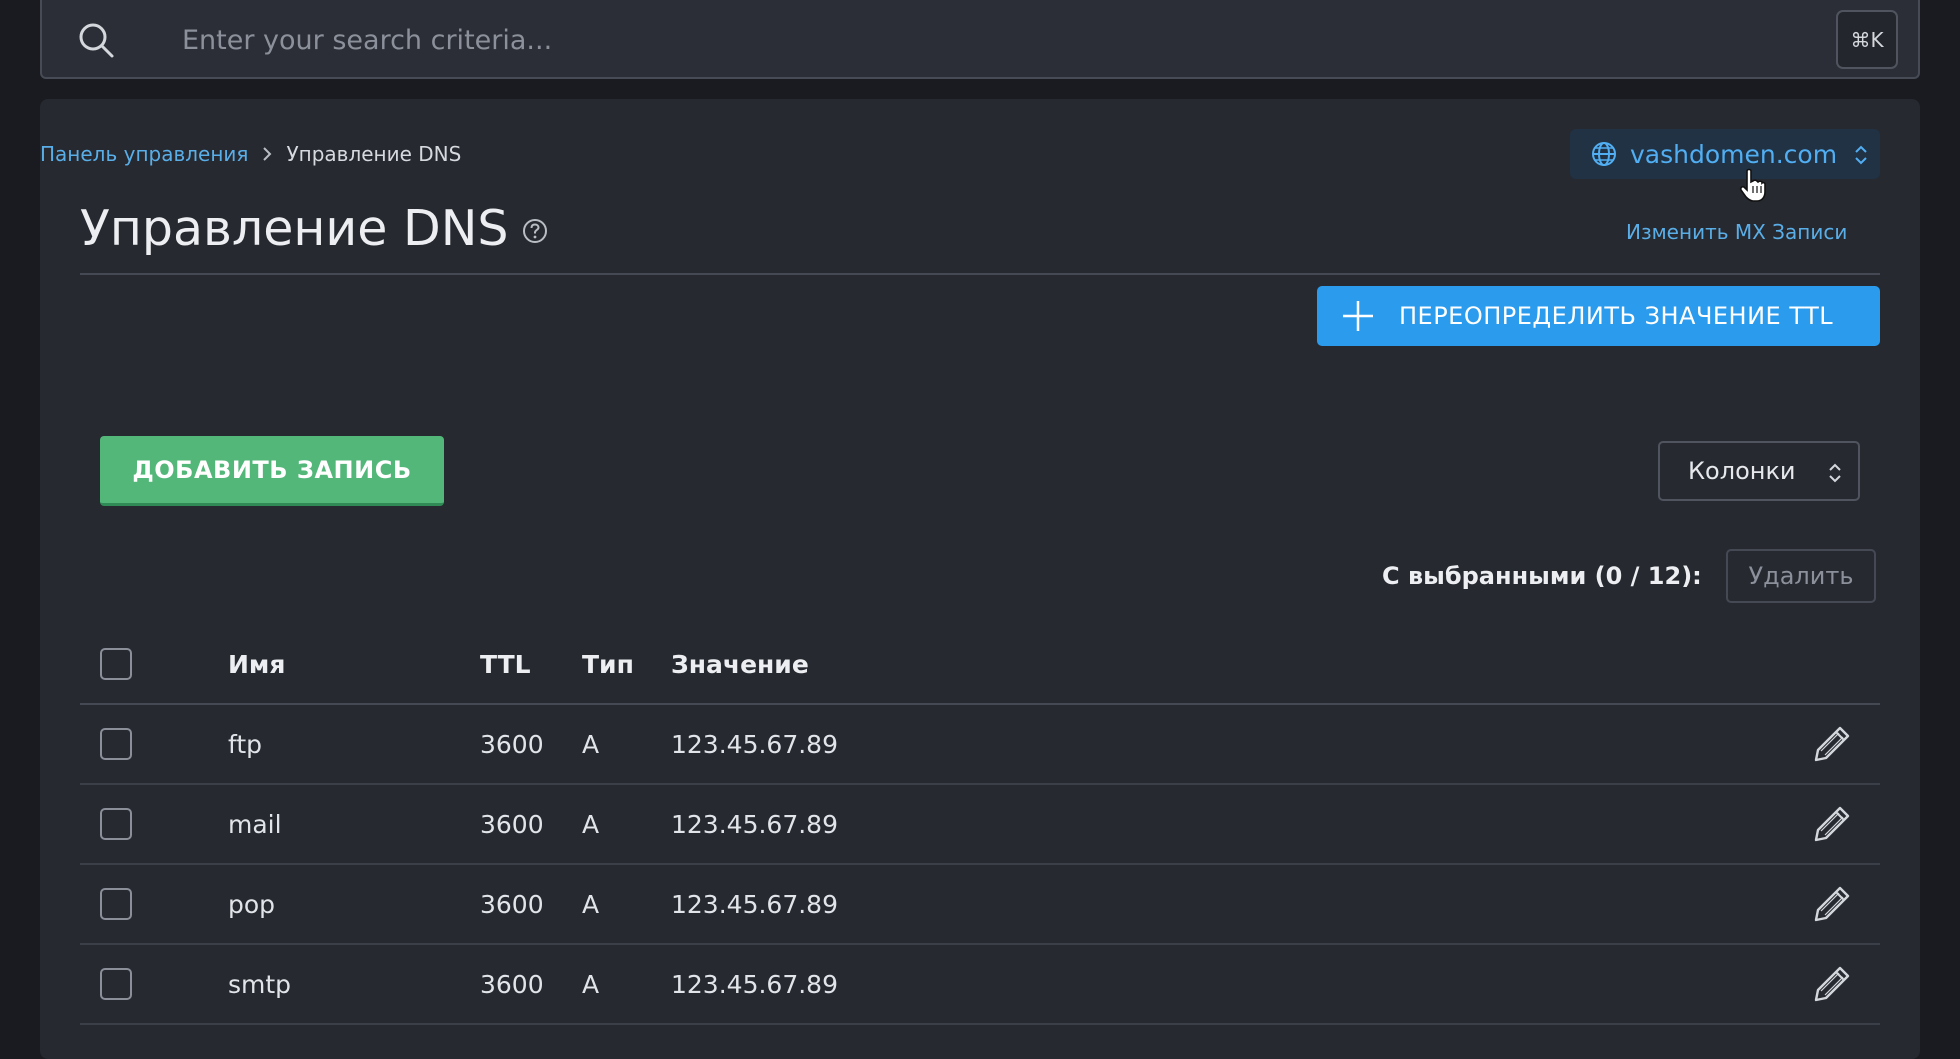  I want to click on record-name: ftp, so click(245, 744).